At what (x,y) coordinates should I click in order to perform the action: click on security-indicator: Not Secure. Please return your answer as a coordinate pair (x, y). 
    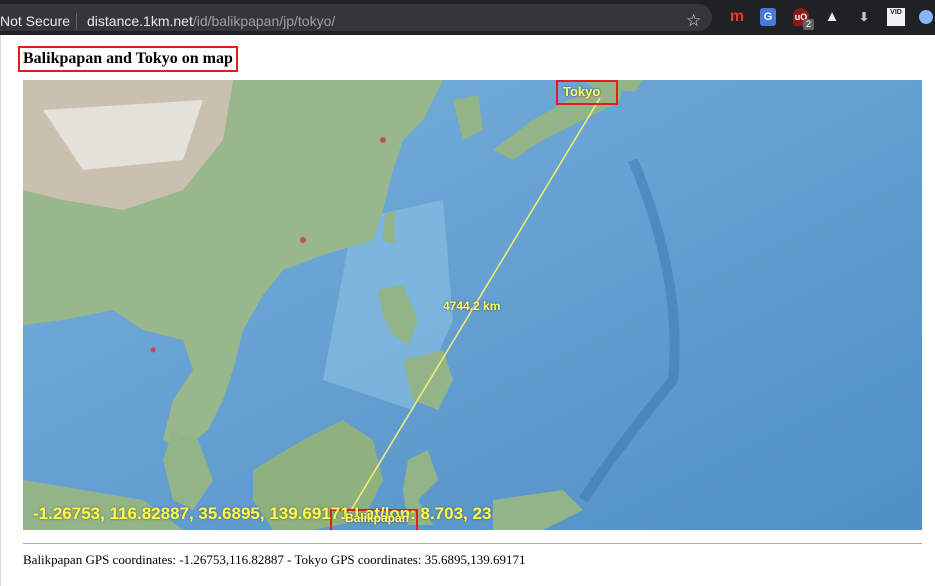
    Looking at the image, I should click on (35, 21).